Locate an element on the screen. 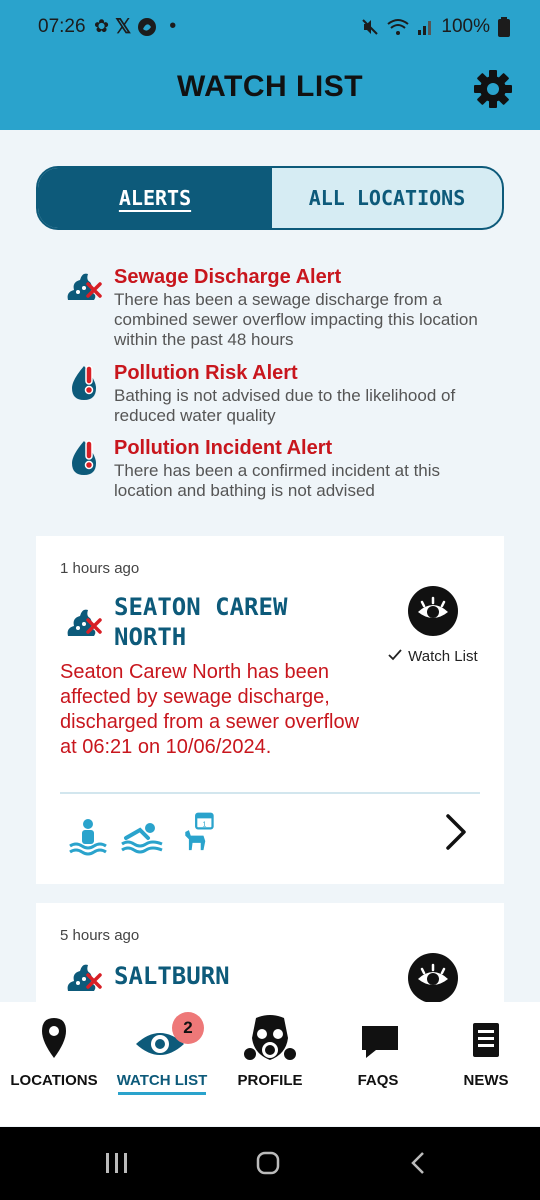  home-icon is located at coordinates (268, 1163).